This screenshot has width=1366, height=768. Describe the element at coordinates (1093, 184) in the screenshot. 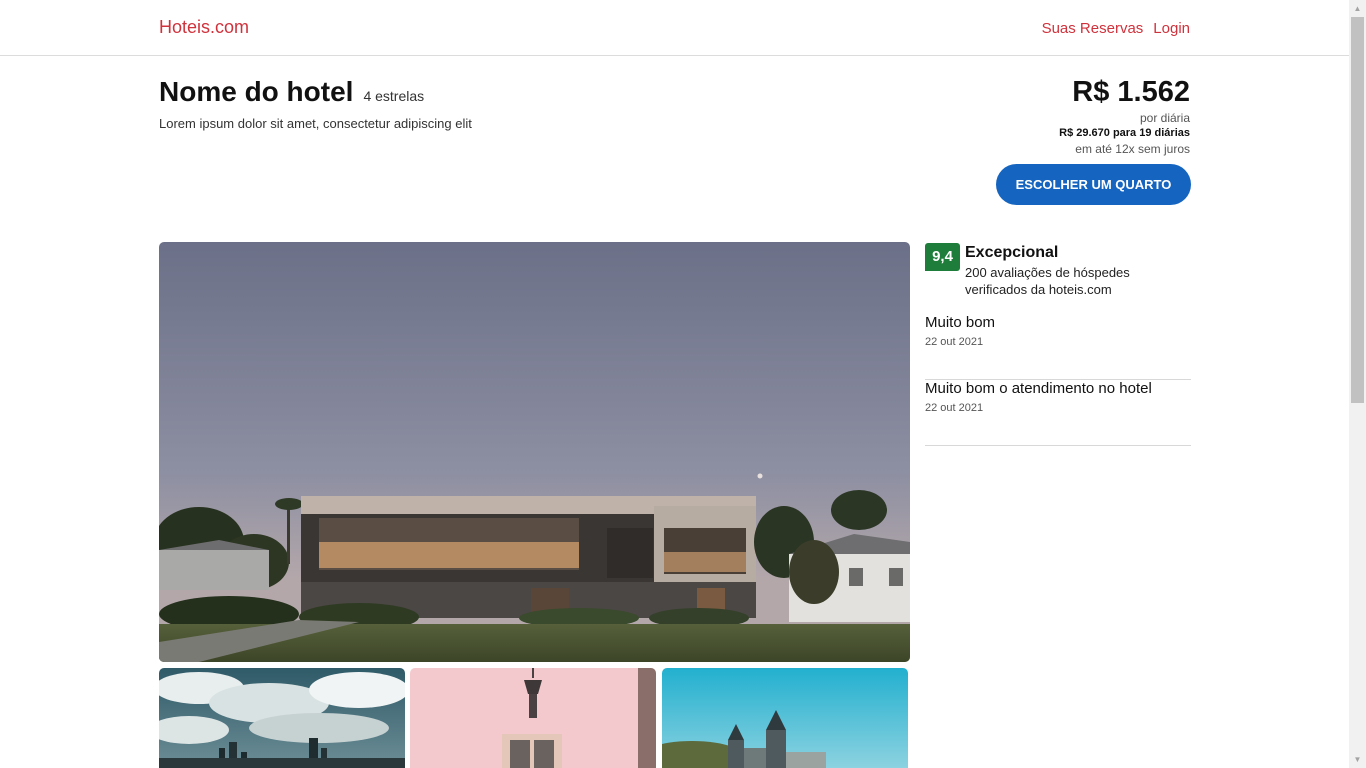

I see `choose-room-button: ESCOLHER UM QUARTO` at that location.